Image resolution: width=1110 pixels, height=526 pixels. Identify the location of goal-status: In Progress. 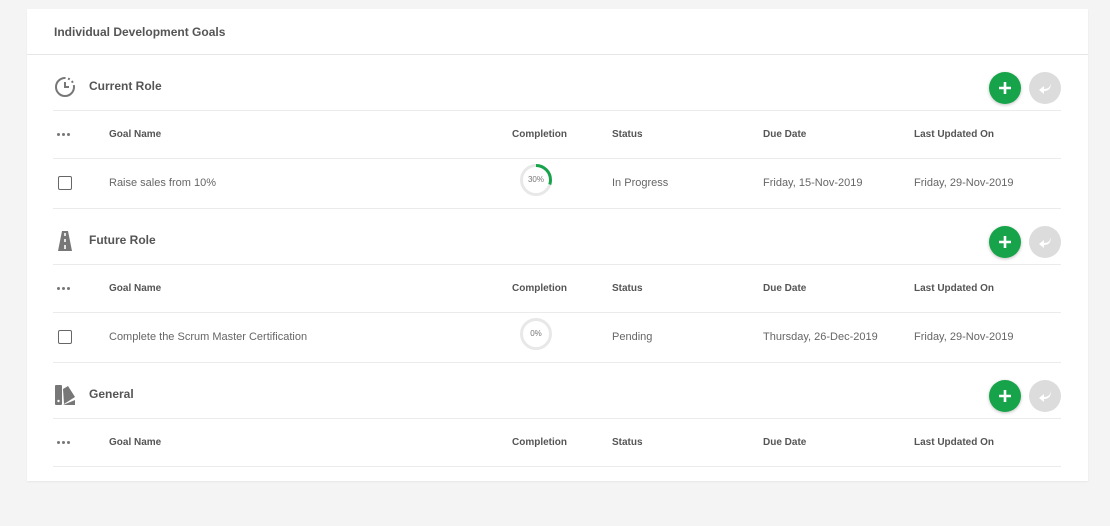
(640, 183).